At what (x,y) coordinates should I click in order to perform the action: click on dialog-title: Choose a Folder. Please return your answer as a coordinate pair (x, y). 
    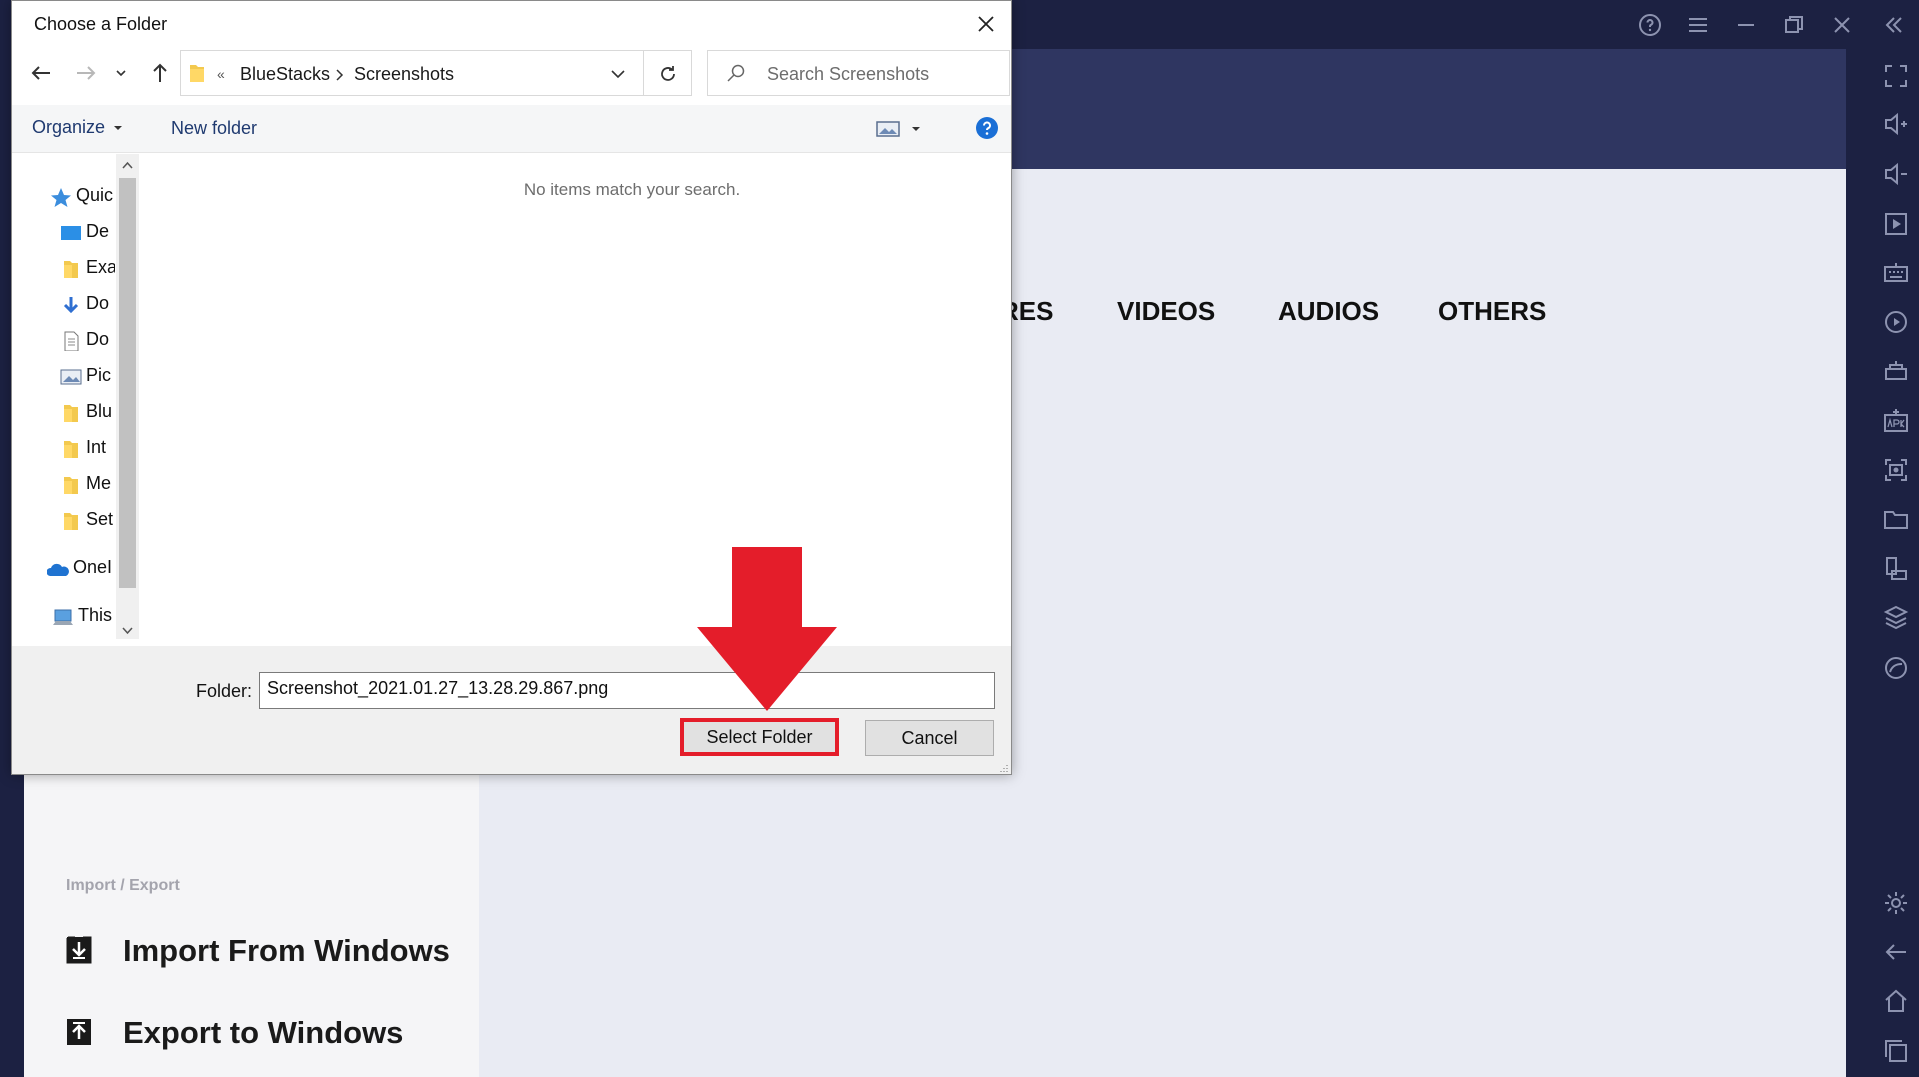
    Looking at the image, I should click on (101, 24).